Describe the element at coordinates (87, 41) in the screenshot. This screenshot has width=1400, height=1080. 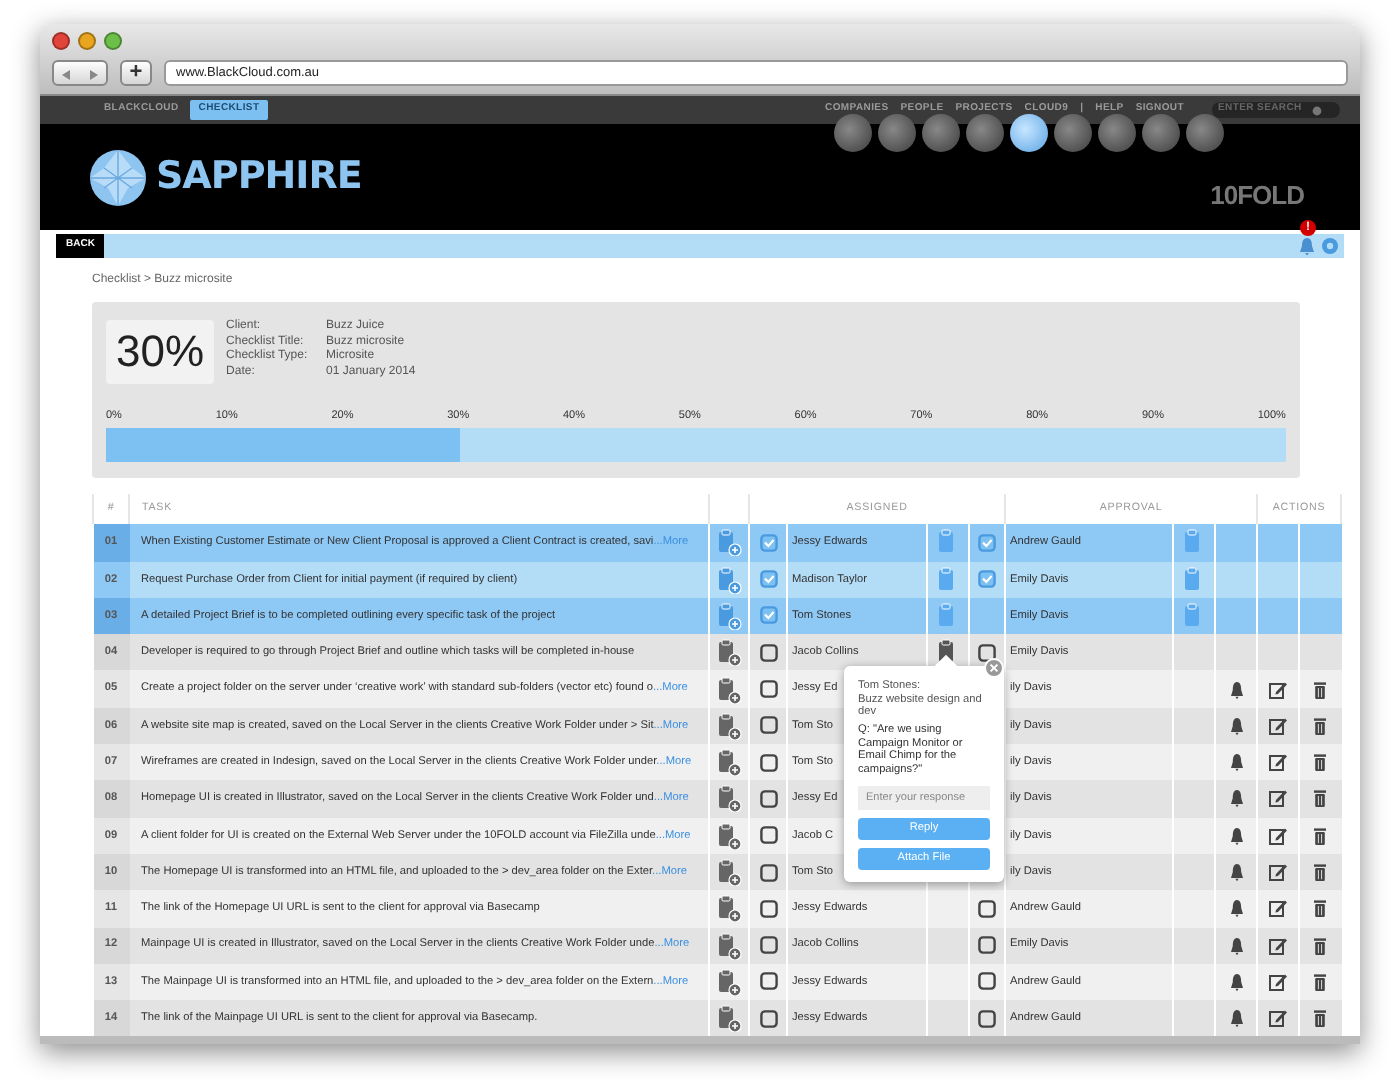
I see `minimize-window-button` at that location.